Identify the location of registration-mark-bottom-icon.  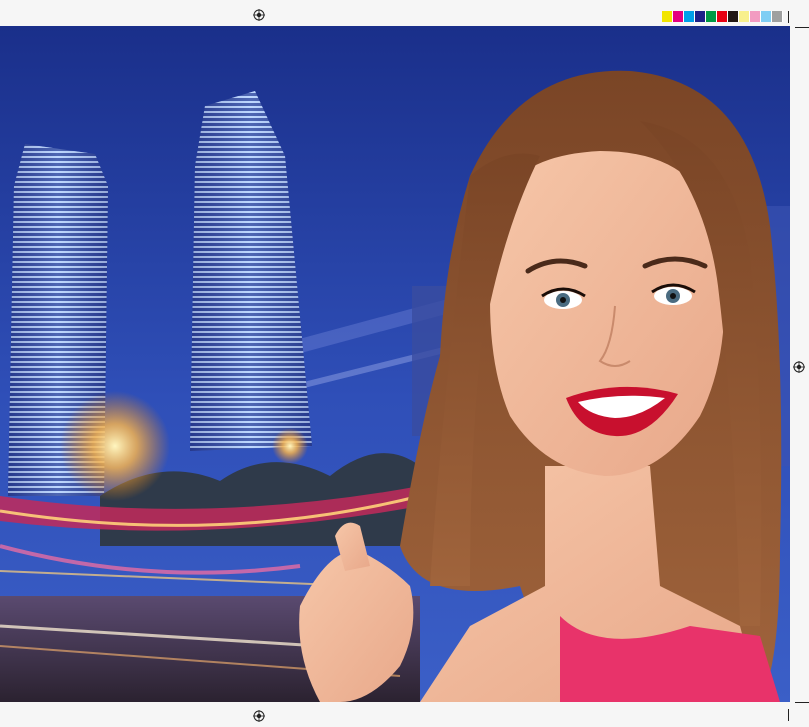
(259, 716).